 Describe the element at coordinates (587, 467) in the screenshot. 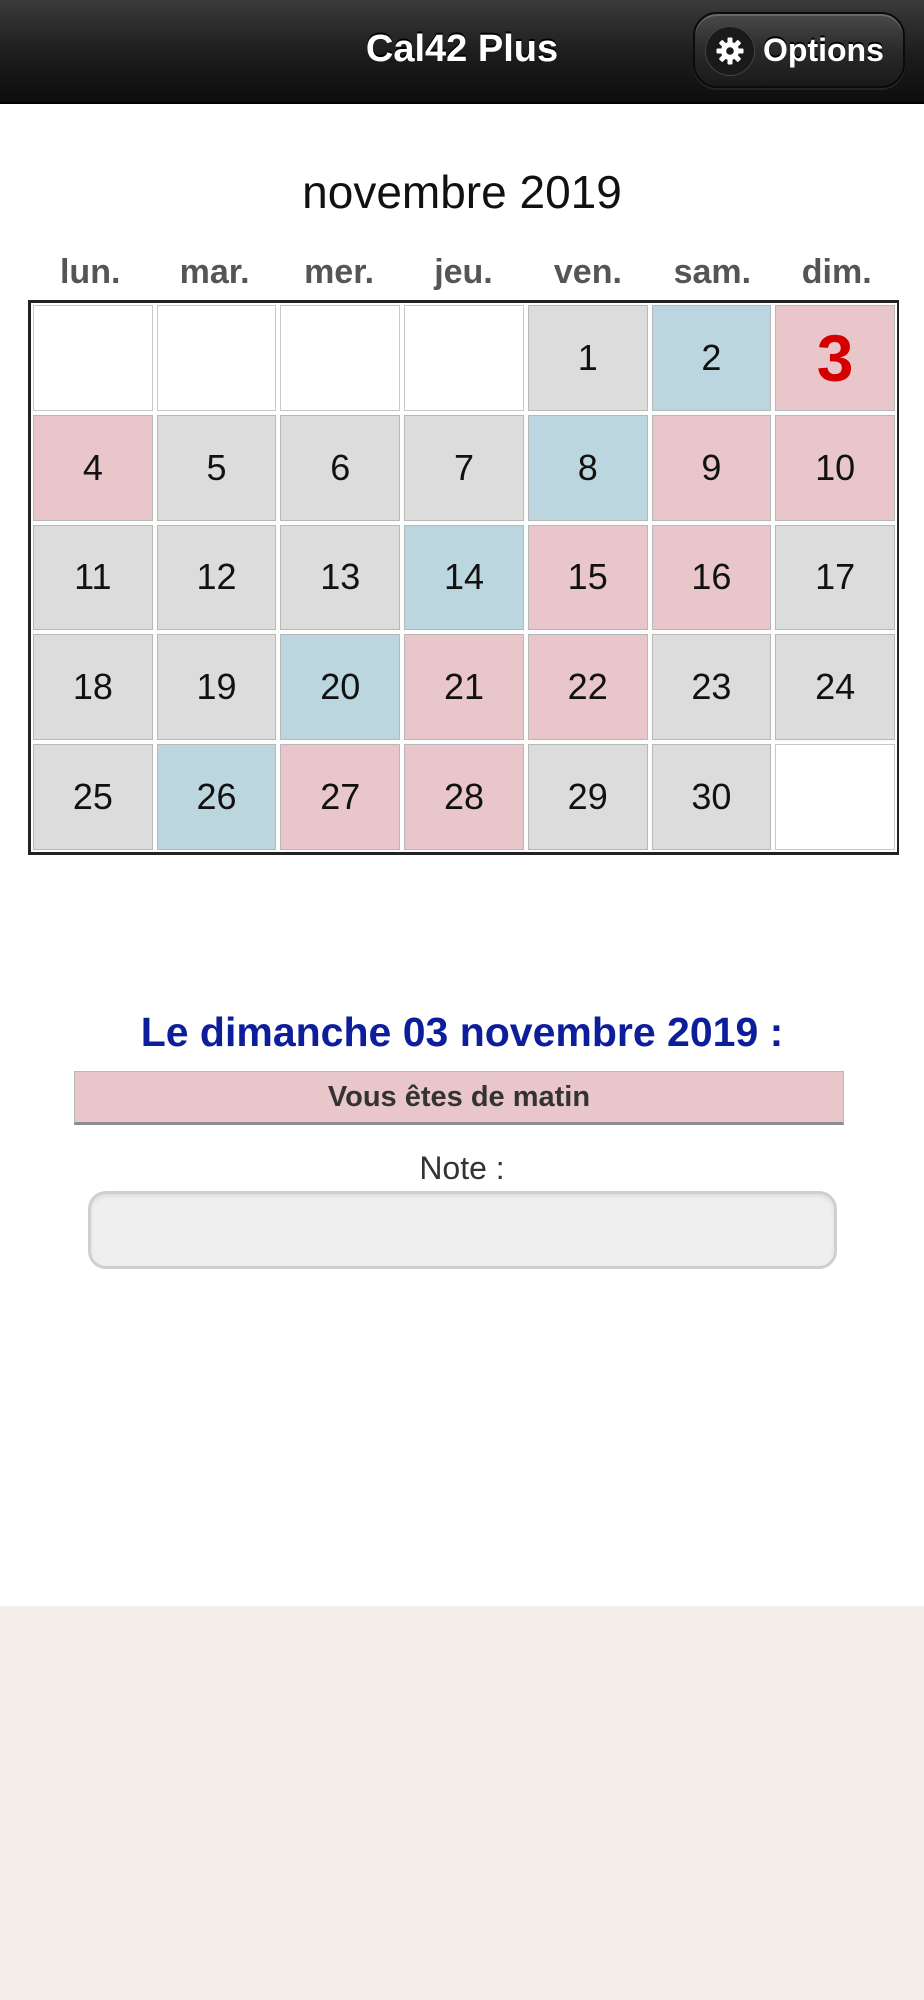

I see `day-cell: 8` at that location.